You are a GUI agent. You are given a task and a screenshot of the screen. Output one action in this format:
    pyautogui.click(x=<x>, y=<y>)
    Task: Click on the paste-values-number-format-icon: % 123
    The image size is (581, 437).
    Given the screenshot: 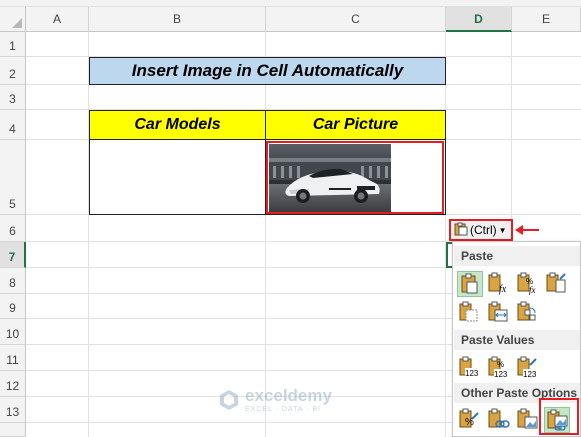 What is the action you would take?
    pyautogui.click(x=499, y=368)
    